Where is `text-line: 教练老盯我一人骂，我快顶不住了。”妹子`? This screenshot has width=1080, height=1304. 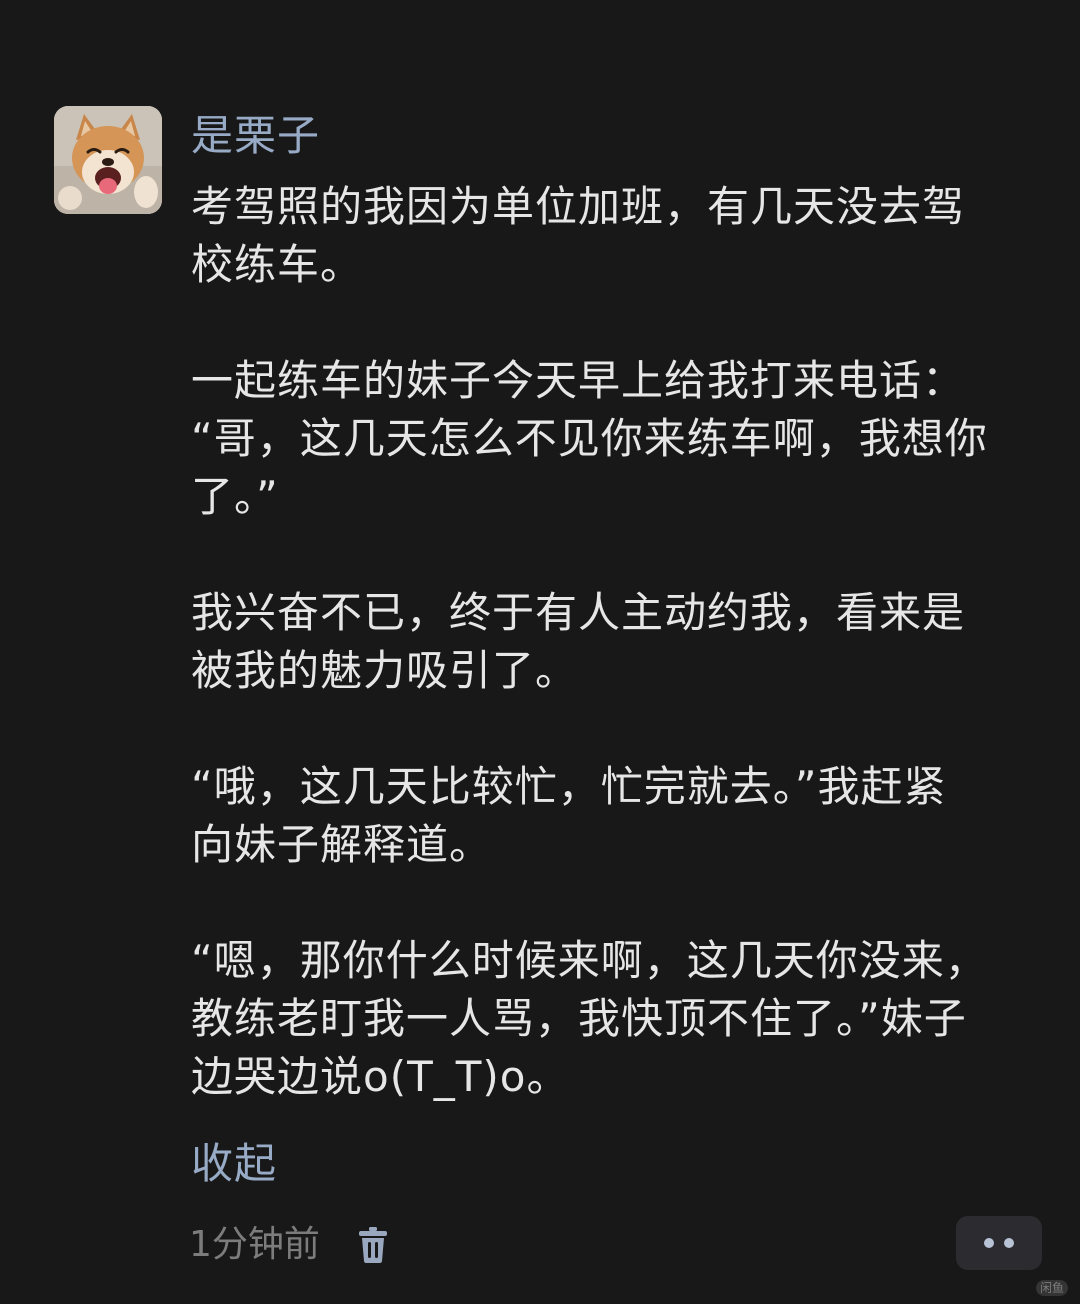
text-line: 教练老盯我一人骂，我快顶不住了。”妹子 is located at coordinates (579, 1018).